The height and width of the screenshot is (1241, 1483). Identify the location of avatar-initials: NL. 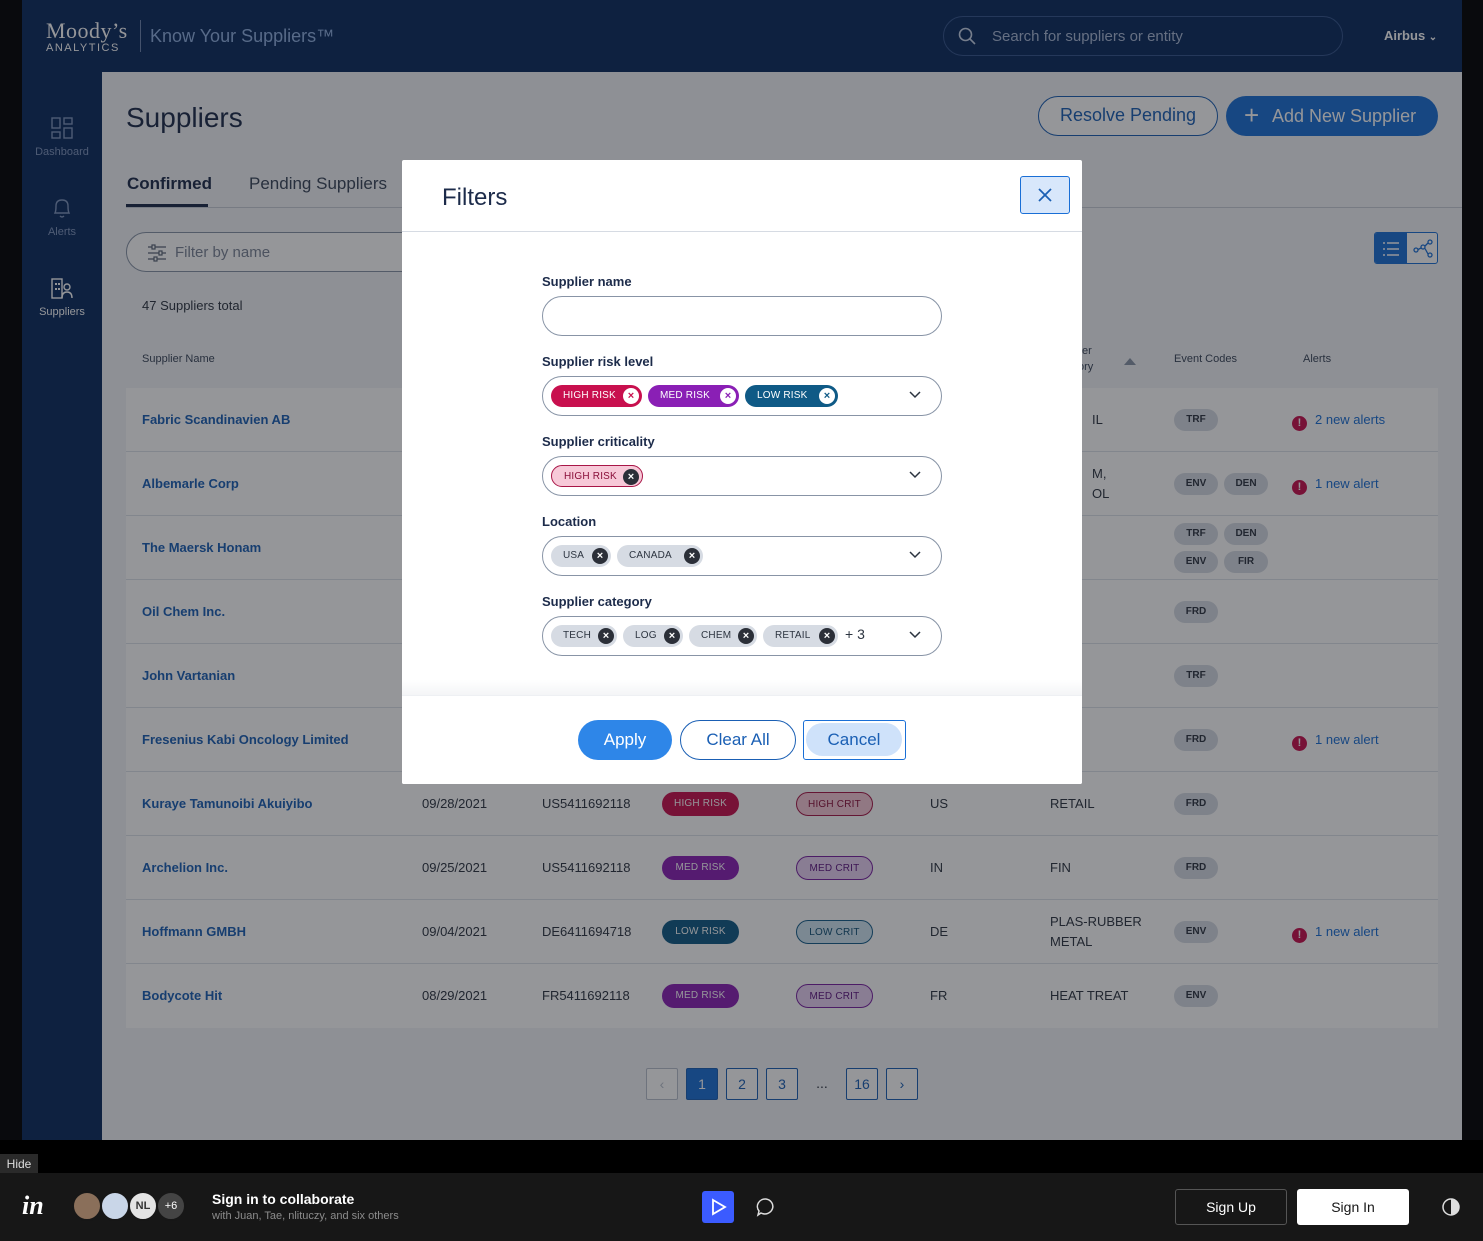
(143, 1206).